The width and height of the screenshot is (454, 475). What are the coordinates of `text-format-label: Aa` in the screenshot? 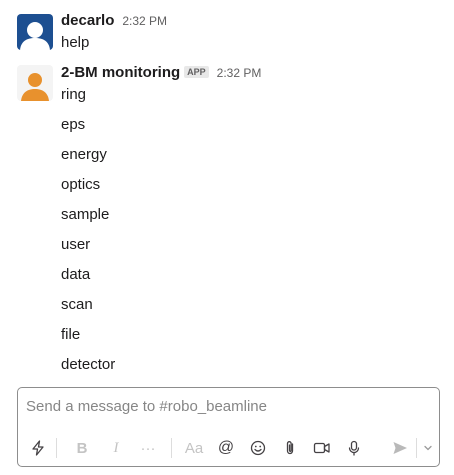 It's located at (194, 448).